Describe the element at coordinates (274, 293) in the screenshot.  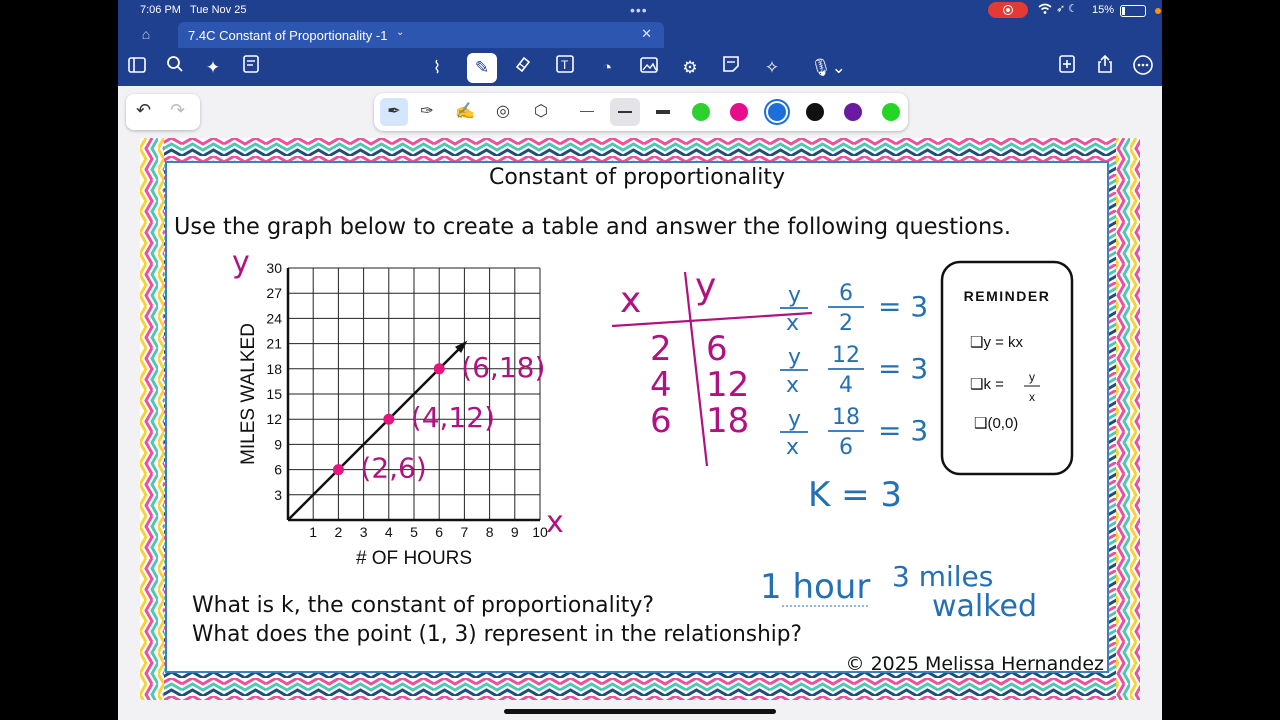
I see `y-tick-label: 27` at that location.